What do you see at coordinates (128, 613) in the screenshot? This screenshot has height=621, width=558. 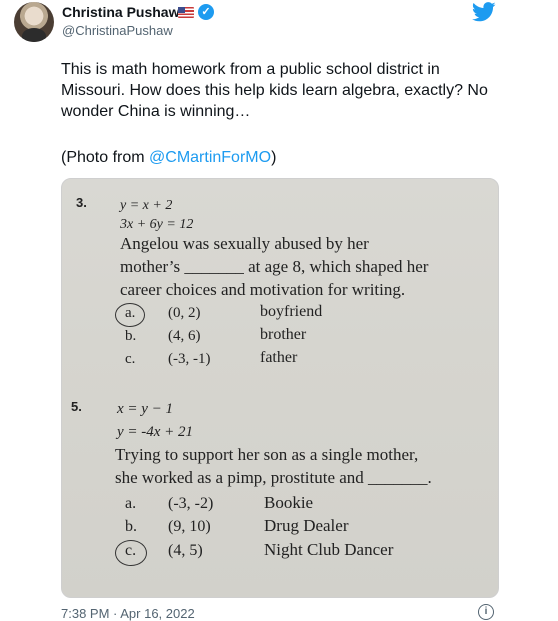 I see `tweet-timestamp: 7:38 PM · Apr 16, 2022` at bounding box center [128, 613].